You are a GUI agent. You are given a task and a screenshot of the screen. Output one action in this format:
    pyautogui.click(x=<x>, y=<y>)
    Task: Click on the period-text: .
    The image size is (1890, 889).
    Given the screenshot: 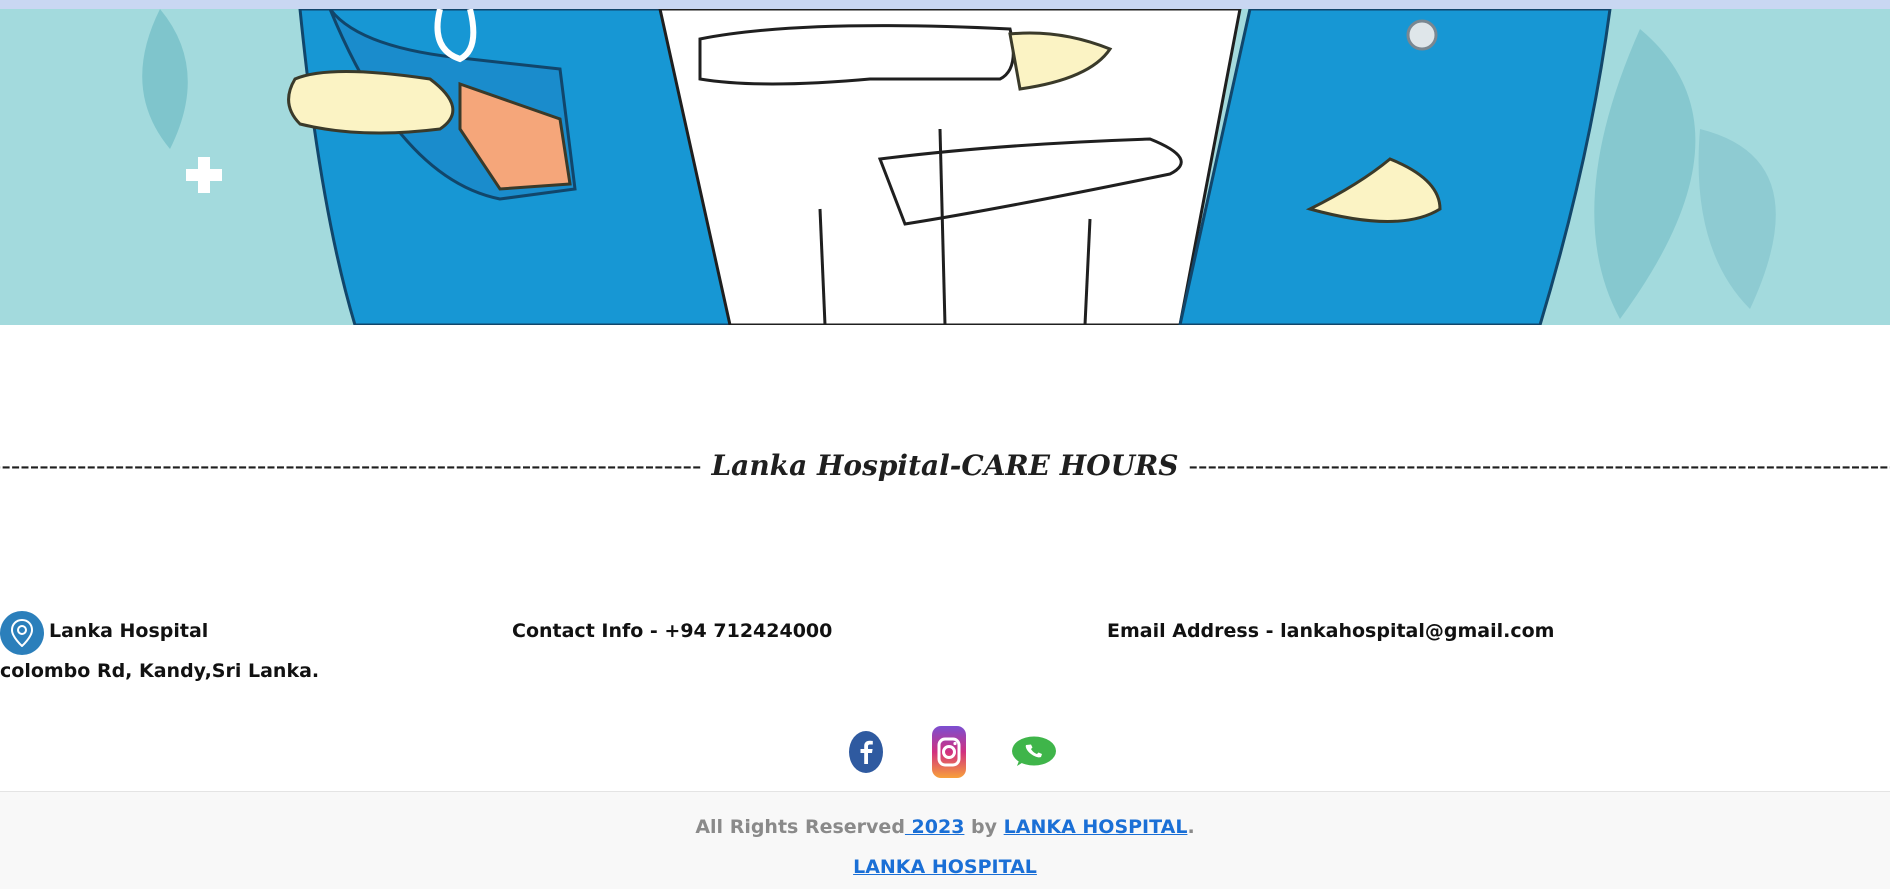 What is the action you would take?
    pyautogui.click(x=1191, y=827)
    